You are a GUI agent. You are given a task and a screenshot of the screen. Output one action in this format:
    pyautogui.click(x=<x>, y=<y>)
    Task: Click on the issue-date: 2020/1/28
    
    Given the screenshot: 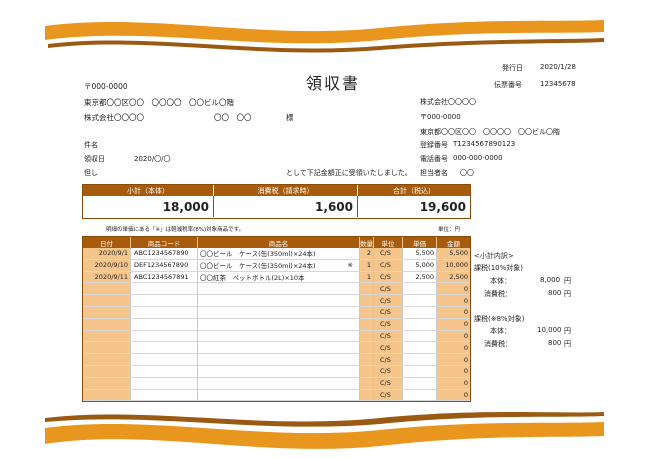 What is the action you would take?
    pyautogui.click(x=558, y=67)
    